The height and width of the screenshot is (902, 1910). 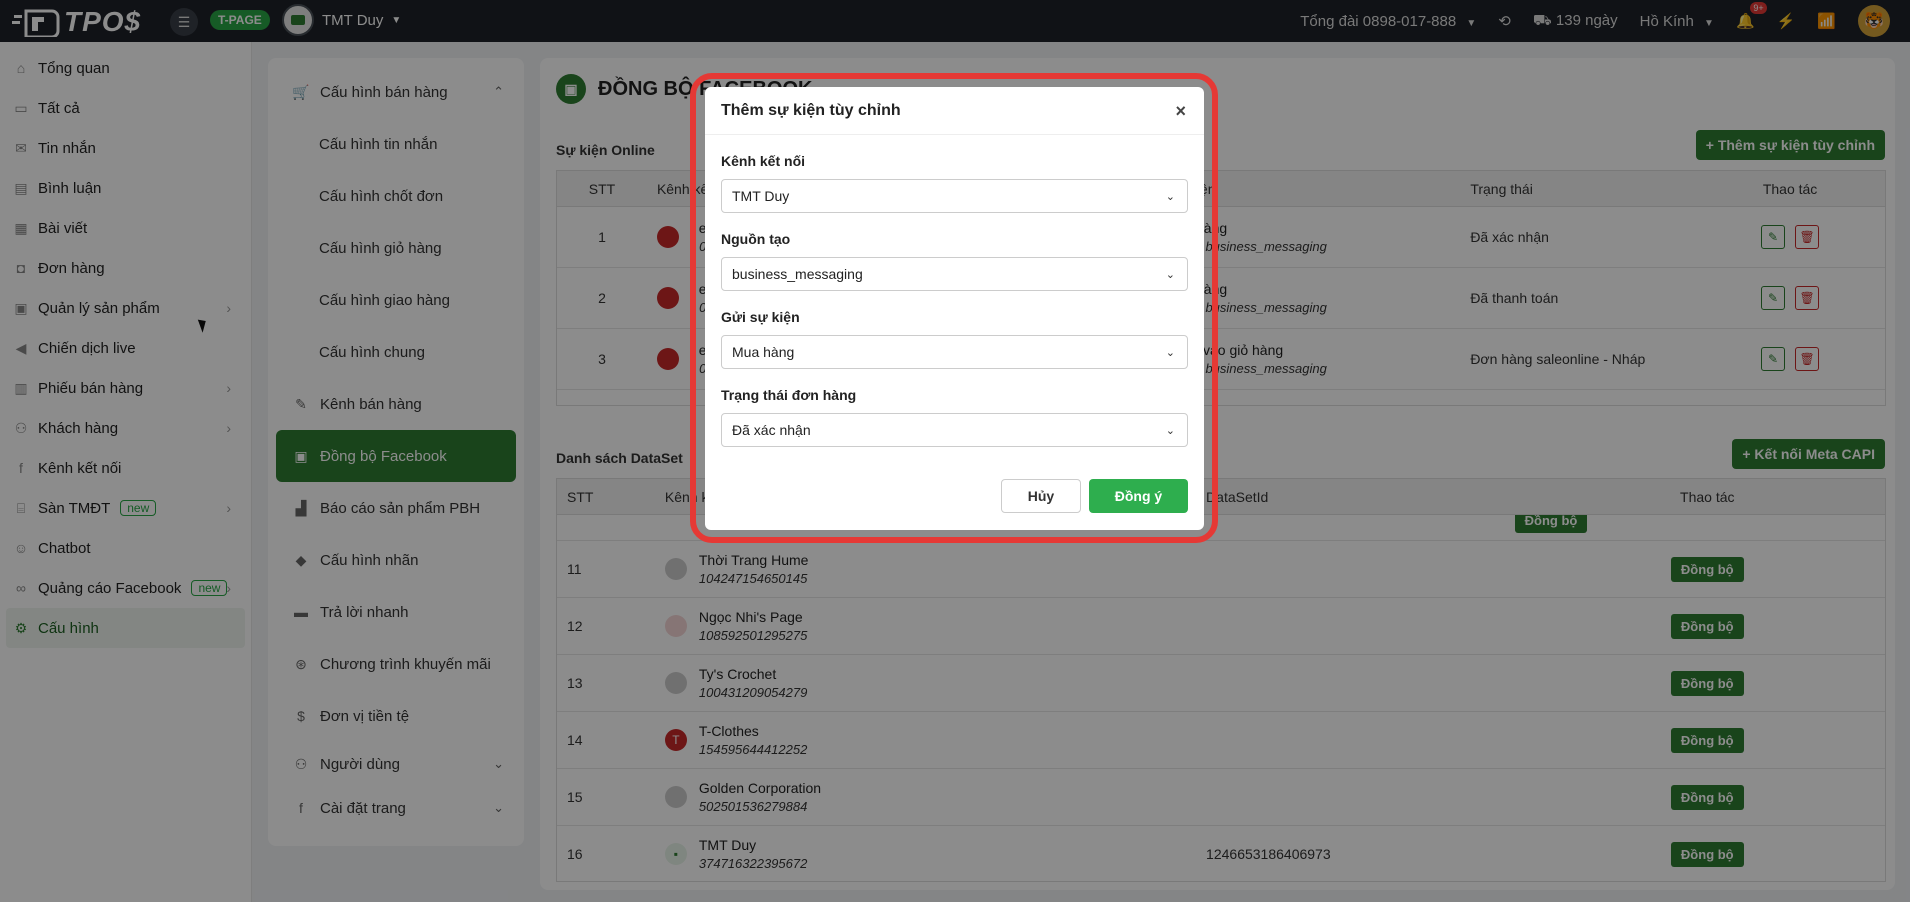 What do you see at coordinates (789, 395) in the screenshot?
I see `order-status-field-label: Trạng thái đơn hàng` at bounding box center [789, 395].